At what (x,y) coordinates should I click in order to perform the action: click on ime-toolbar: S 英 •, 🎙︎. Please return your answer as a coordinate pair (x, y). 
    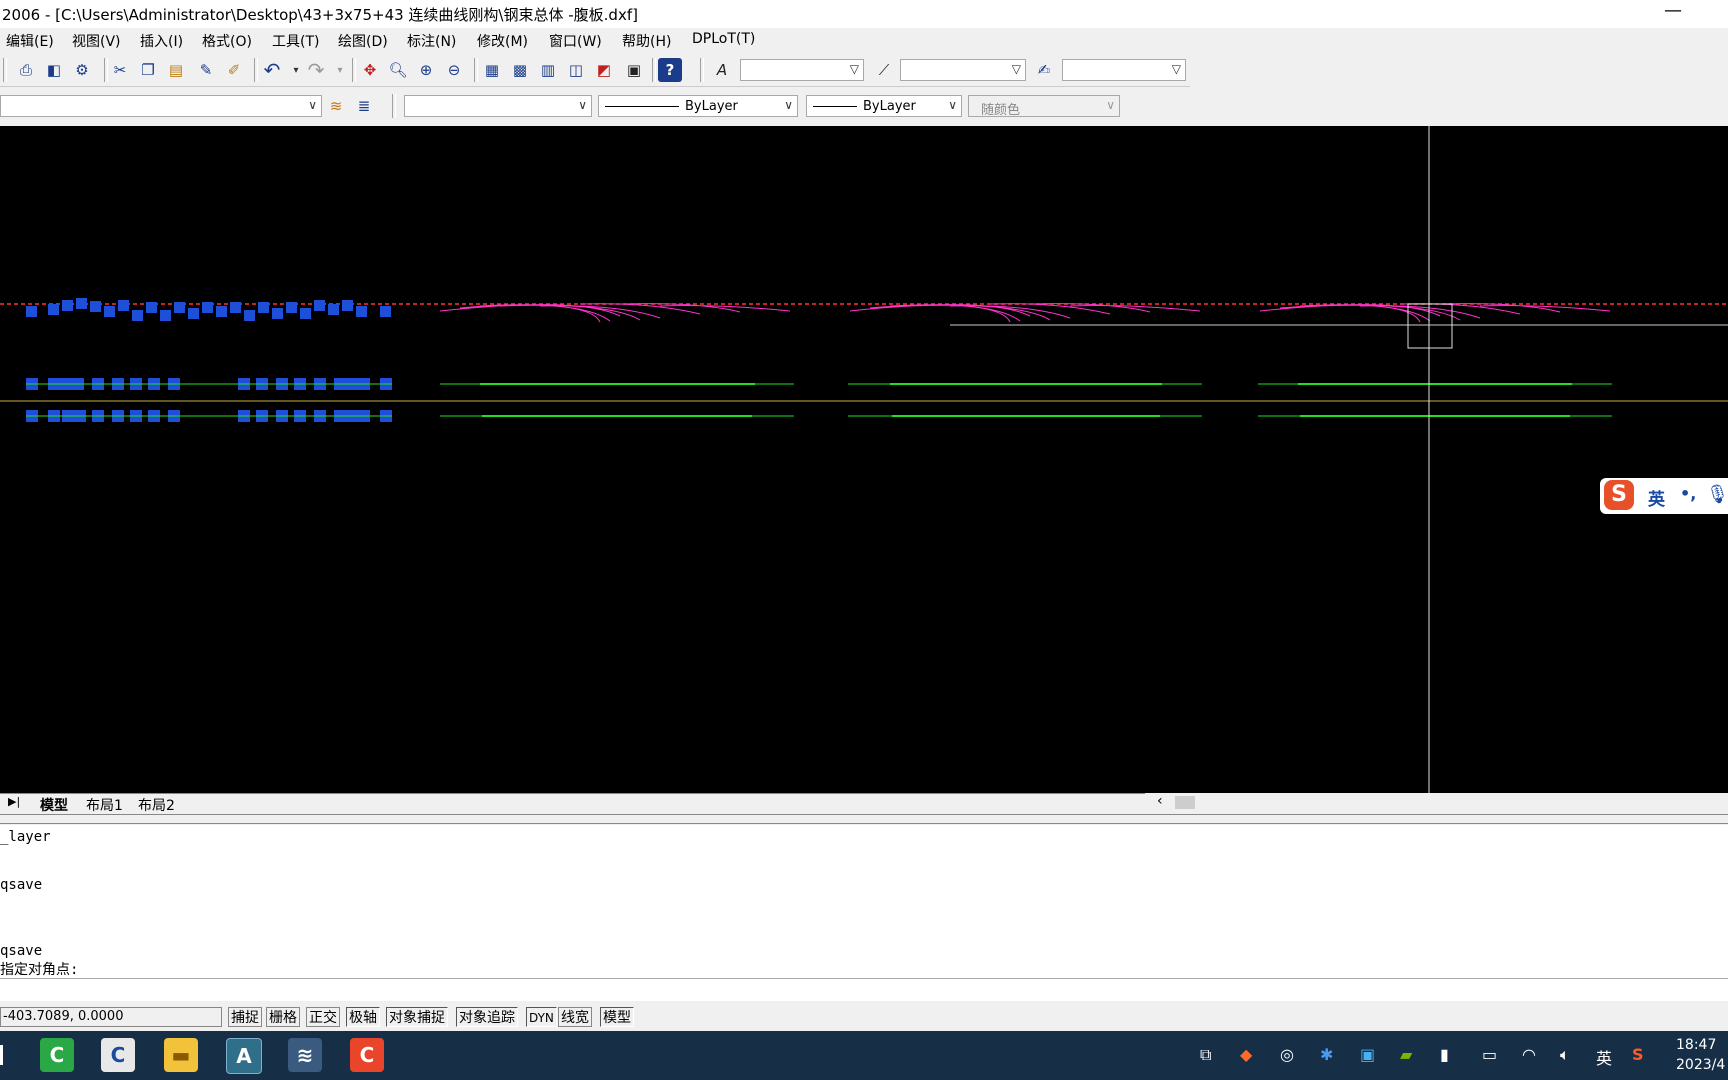
    Looking at the image, I should click on (1664, 496).